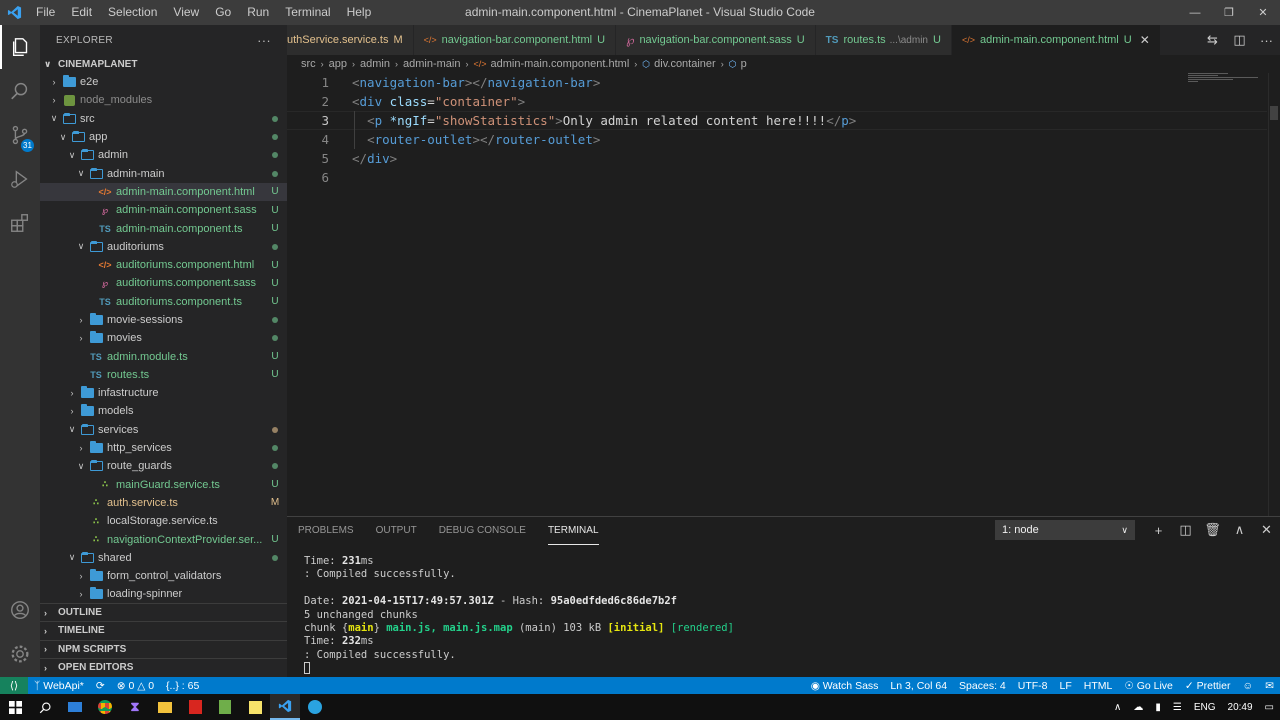  I want to click on remote-icon: ⟨⟩, so click(14, 685).